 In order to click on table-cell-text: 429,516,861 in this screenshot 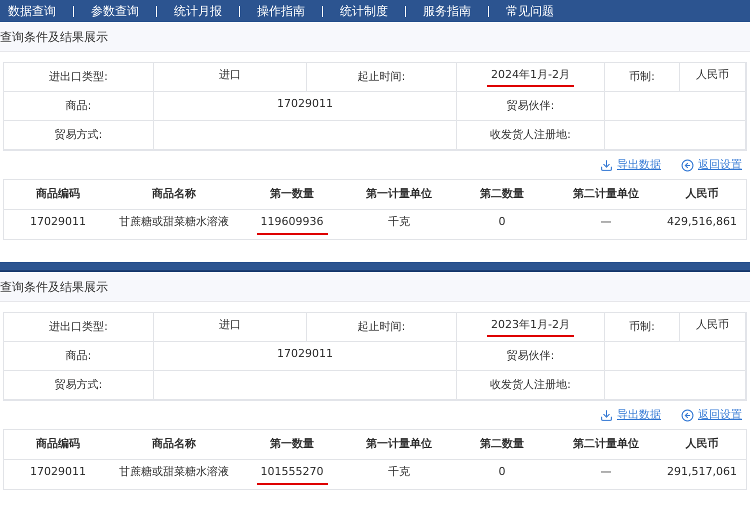, I will do `click(702, 222)`.